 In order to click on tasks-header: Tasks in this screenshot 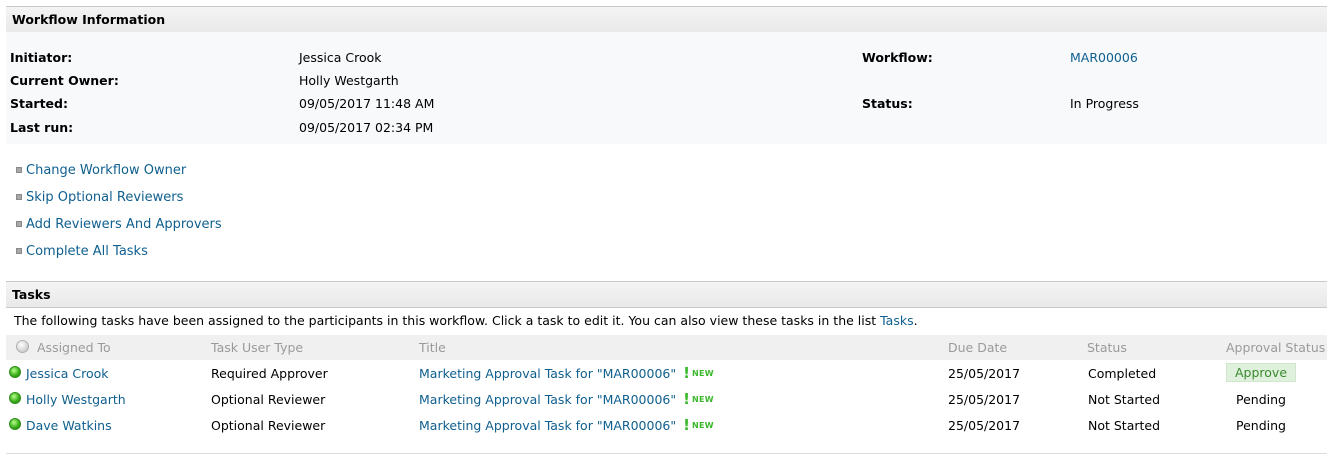, I will do `click(666, 294)`.